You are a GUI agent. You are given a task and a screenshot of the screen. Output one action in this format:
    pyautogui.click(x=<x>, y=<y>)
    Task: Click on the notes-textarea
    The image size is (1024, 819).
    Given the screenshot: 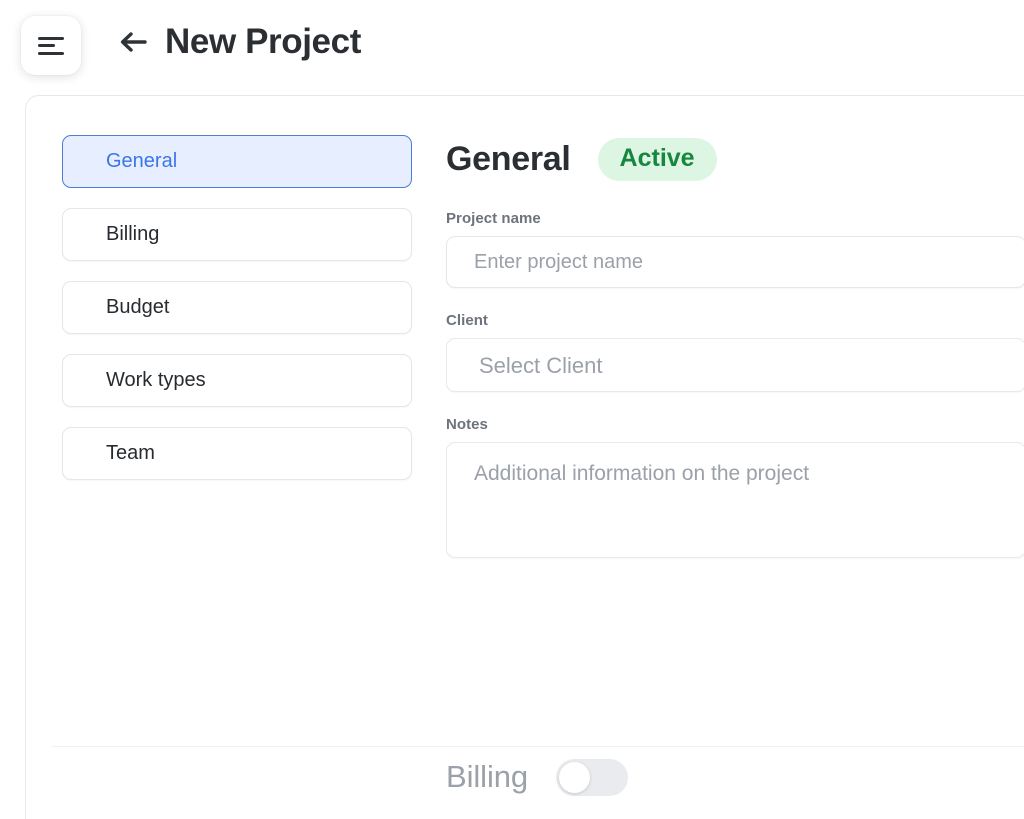 What is the action you would take?
    pyautogui.click(x=735, y=500)
    